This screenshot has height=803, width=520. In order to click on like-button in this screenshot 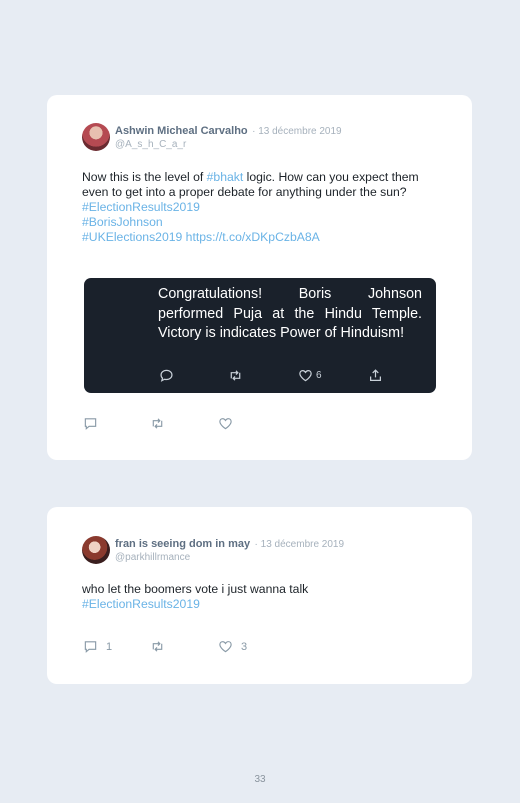, I will do `click(225, 423)`.